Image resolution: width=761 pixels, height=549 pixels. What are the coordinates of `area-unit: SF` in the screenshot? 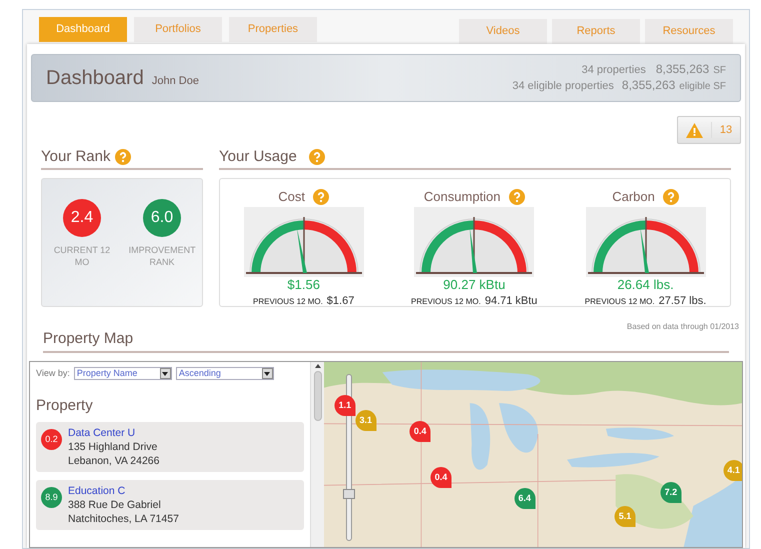 It's located at (719, 71).